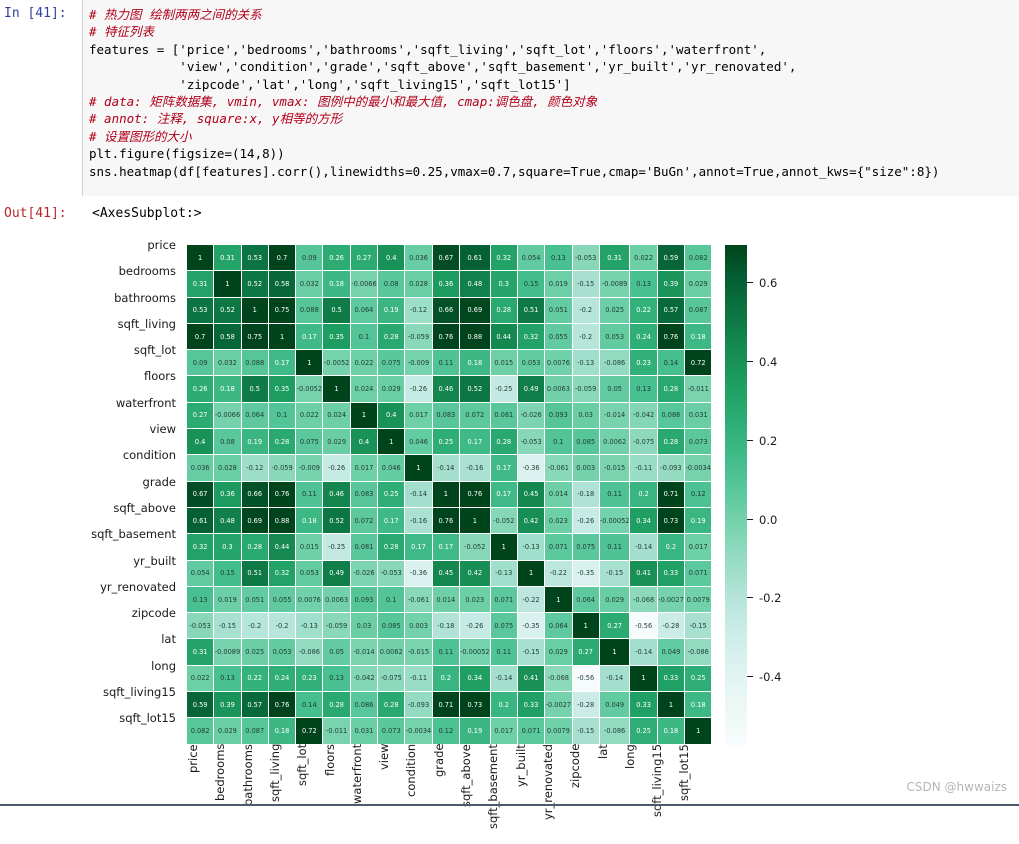  What do you see at coordinates (364, 678) in the screenshot?
I see `heatmap-cell: -0.042` at bounding box center [364, 678].